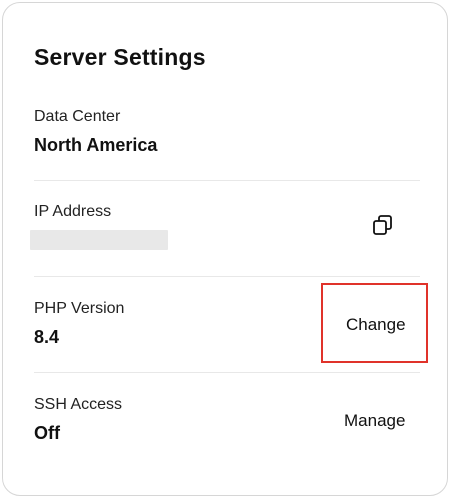 This screenshot has height=500, width=452. What do you see at coordinates (73, 211) in the screenshot?
I see `ip-address-label: IP Address` at bounding box center [73, 211].